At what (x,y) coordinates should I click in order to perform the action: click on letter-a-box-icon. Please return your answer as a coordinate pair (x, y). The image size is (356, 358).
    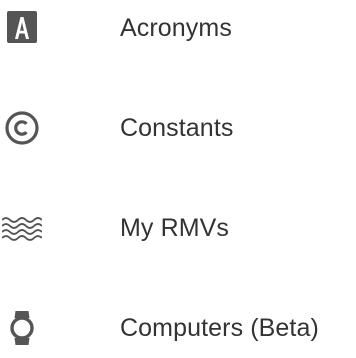
    Looking at the image, I should click on (22, 27).